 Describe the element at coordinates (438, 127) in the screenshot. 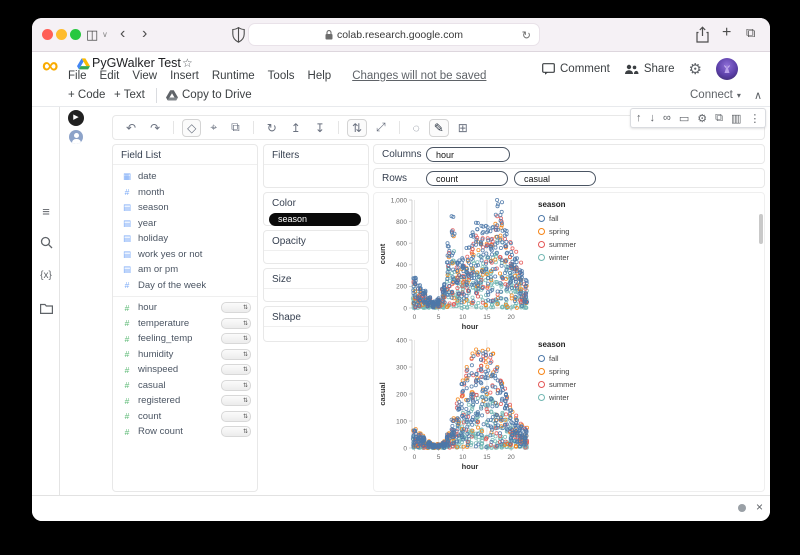

I see `painter-icon: ✎` at that location.